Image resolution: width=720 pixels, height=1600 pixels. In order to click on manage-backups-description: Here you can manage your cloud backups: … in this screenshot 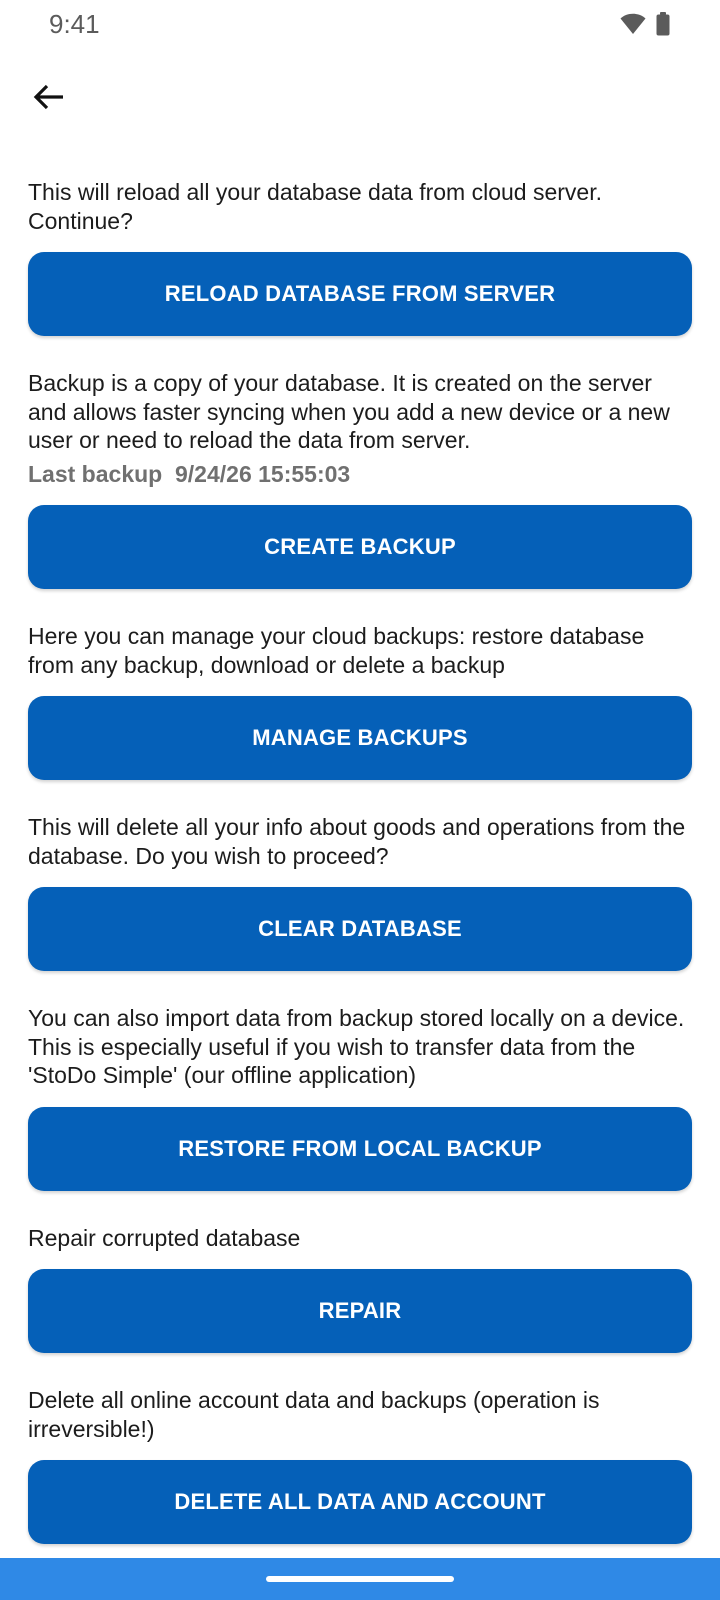, I will do `click(336, 650)`.